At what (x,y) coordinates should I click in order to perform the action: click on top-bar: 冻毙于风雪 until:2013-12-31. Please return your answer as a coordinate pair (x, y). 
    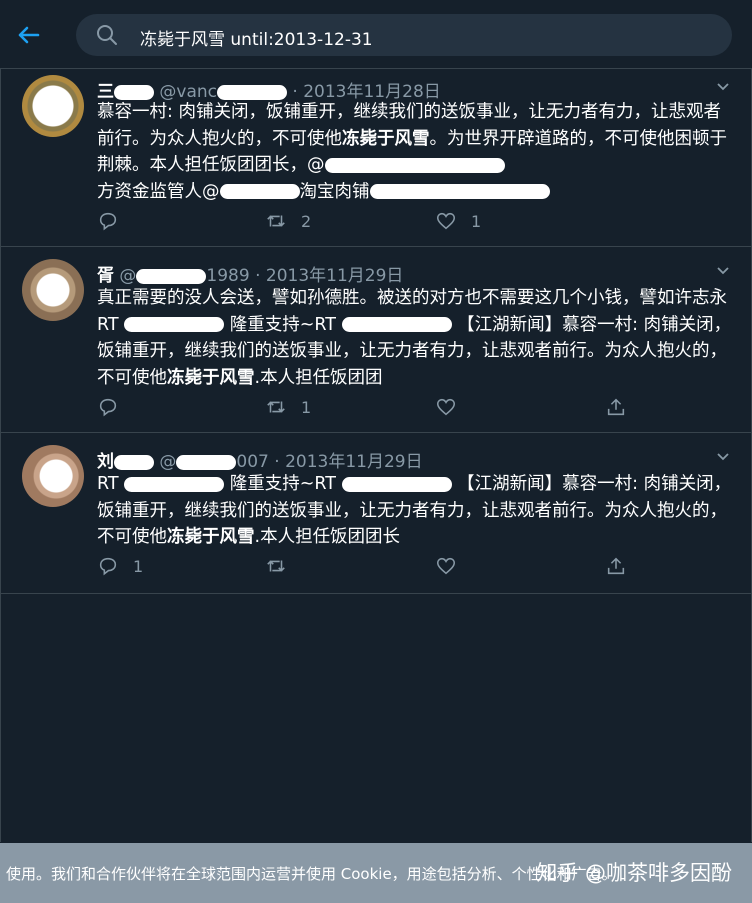
    Looking at the image, I should click on (376, 34).